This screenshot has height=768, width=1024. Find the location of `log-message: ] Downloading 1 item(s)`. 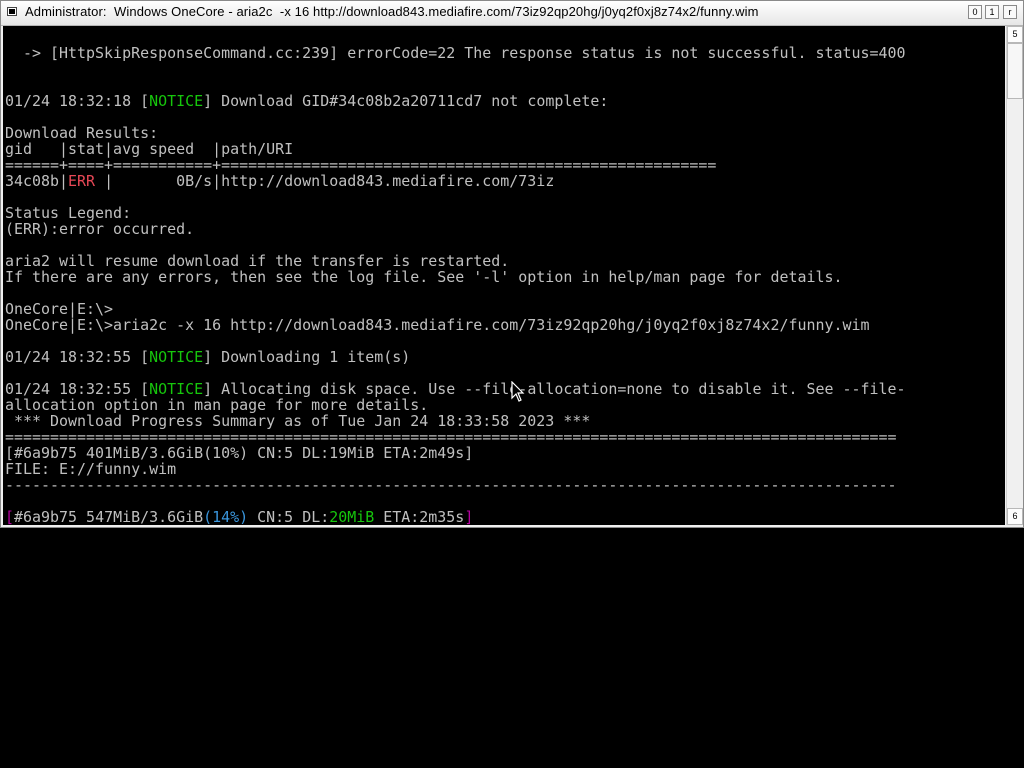

log-message: ] Downloading 1 item(s) is located at coordinates (307, 357).